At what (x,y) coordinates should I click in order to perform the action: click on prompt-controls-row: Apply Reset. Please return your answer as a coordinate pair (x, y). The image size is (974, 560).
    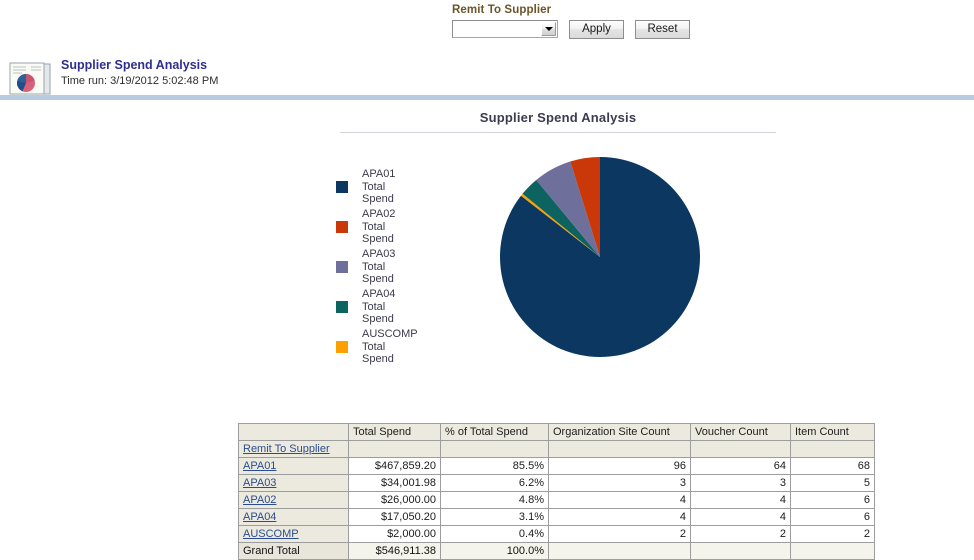
    Looking at the image, I should click on (662, 29).